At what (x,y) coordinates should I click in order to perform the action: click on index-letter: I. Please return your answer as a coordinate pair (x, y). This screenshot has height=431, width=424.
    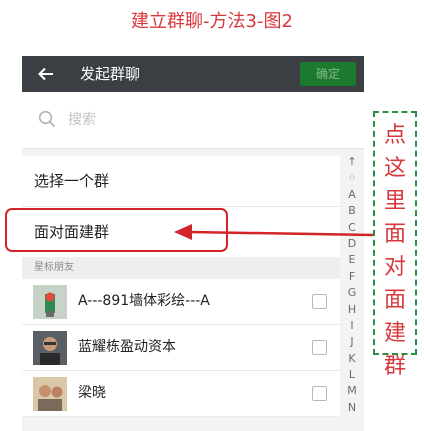
    Looking at the image, I should click on (352, 326).